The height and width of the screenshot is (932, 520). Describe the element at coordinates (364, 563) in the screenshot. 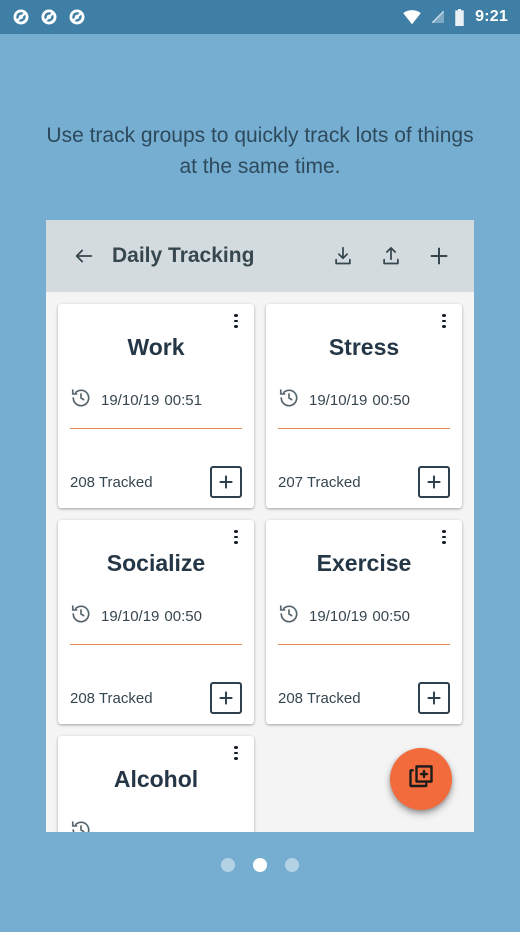

I see `card-title: Exercise` at that location.